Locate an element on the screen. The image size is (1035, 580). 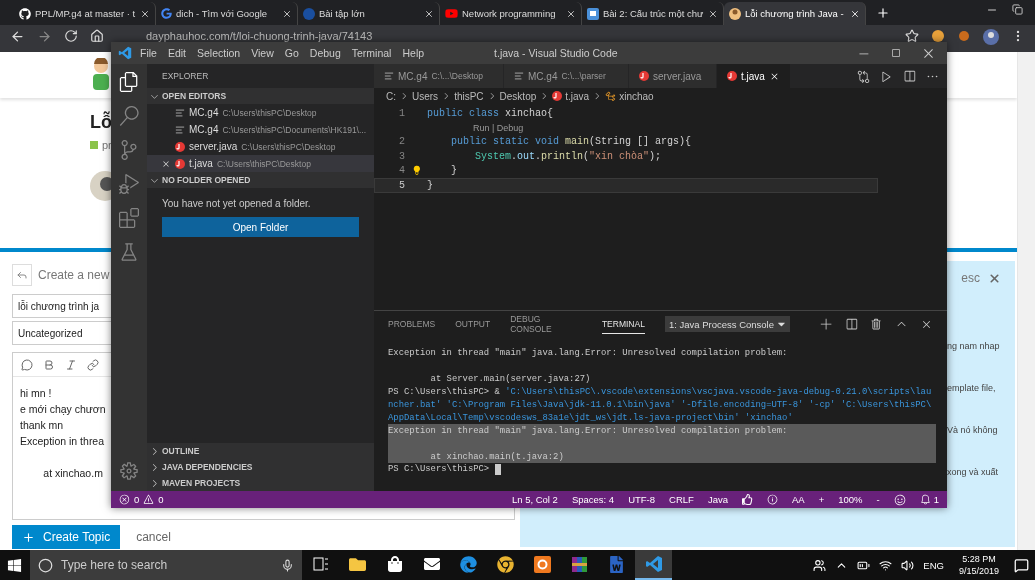
menu-item: Debug is located at coordinates (325, 53).